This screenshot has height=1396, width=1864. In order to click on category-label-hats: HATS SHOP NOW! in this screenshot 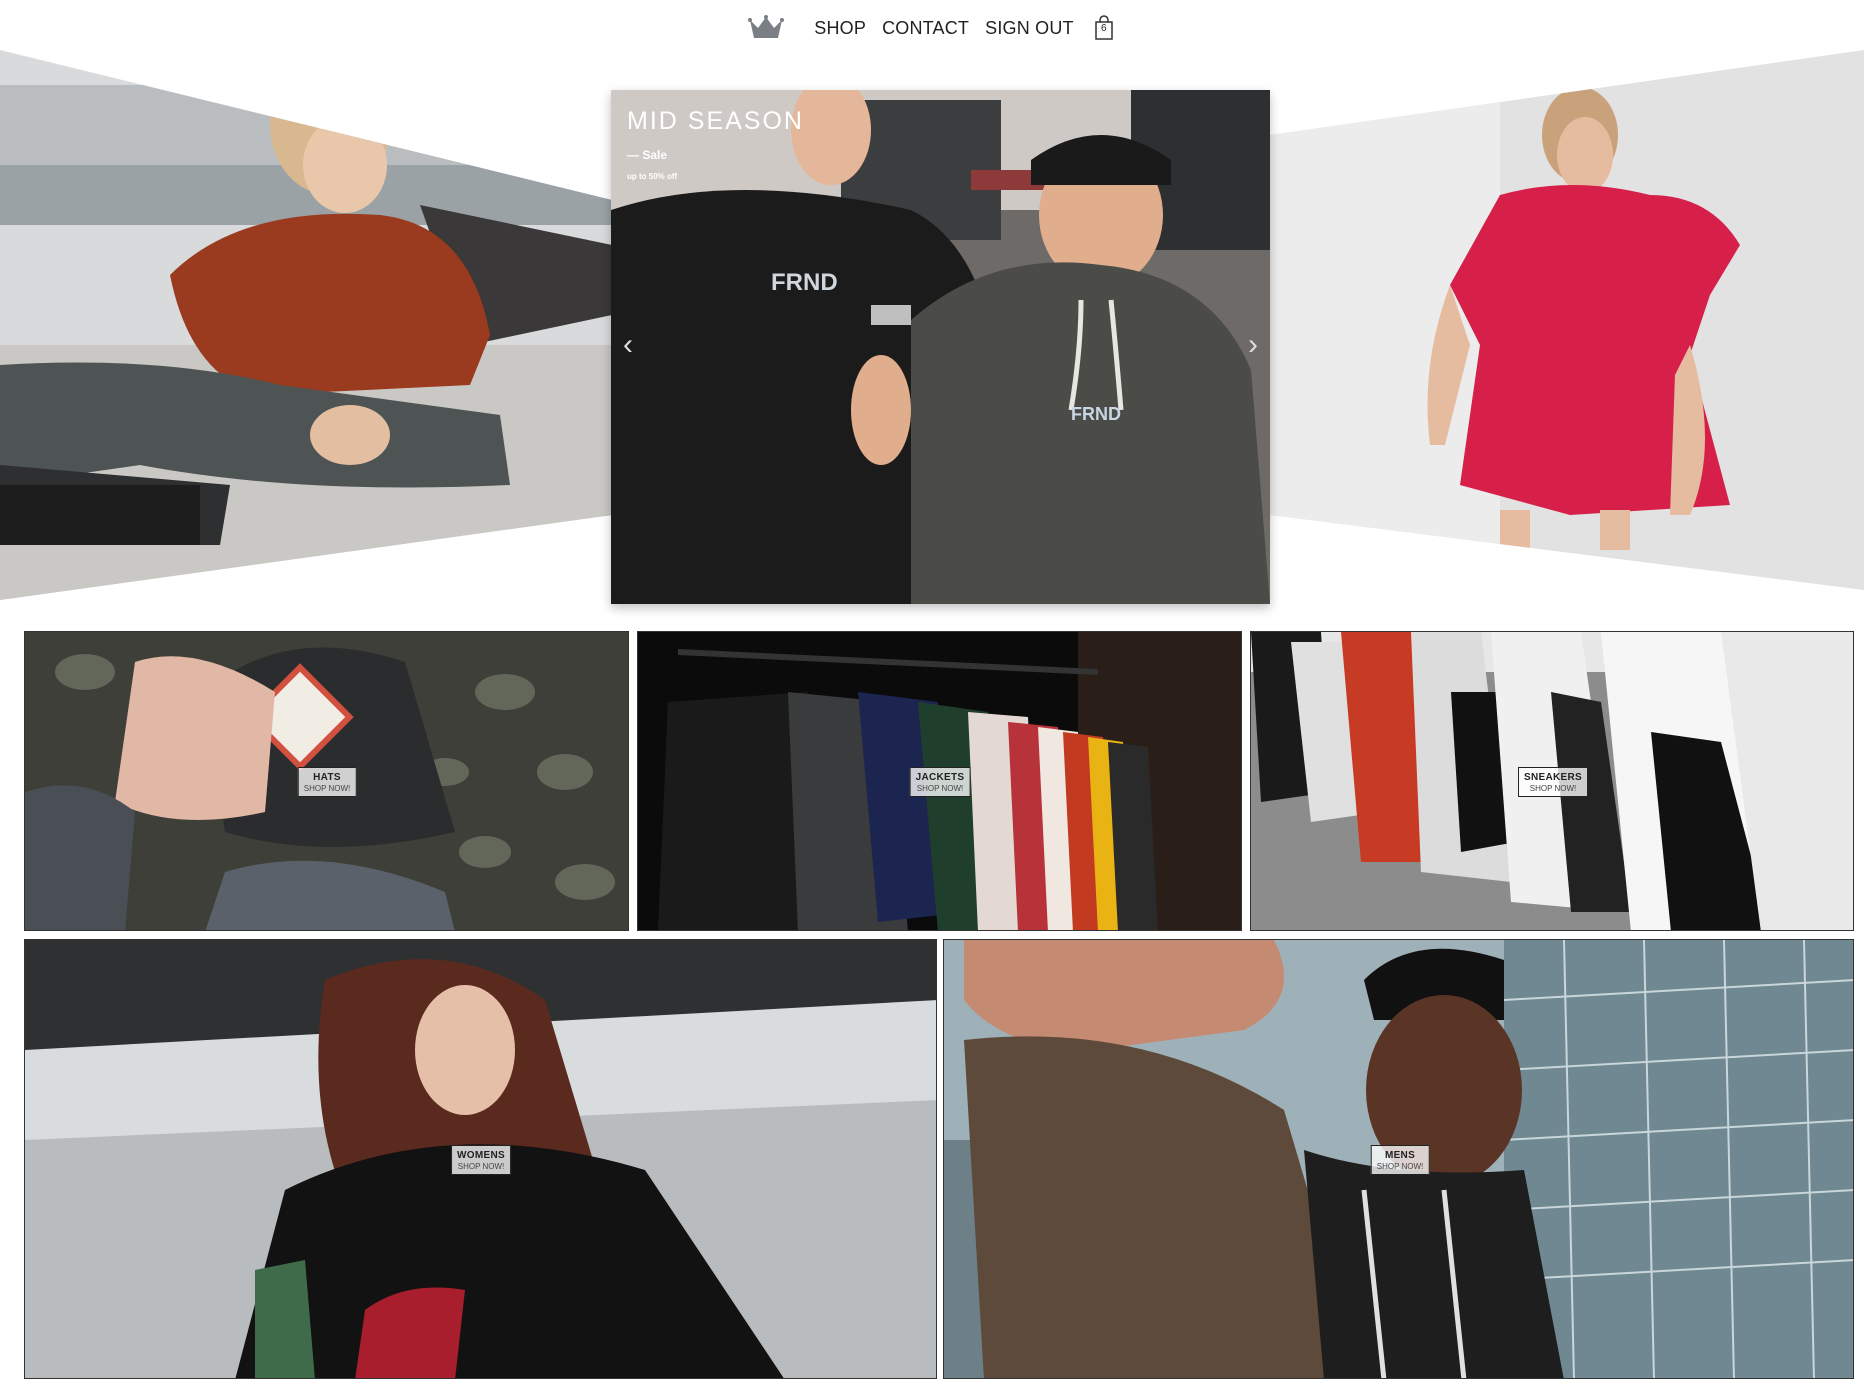, I will do `click(327, 782)`.